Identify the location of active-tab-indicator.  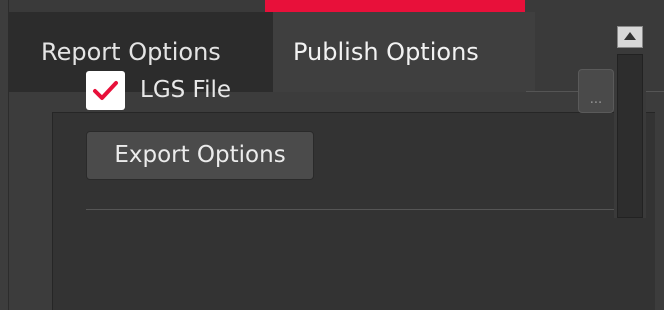
(395, 6).